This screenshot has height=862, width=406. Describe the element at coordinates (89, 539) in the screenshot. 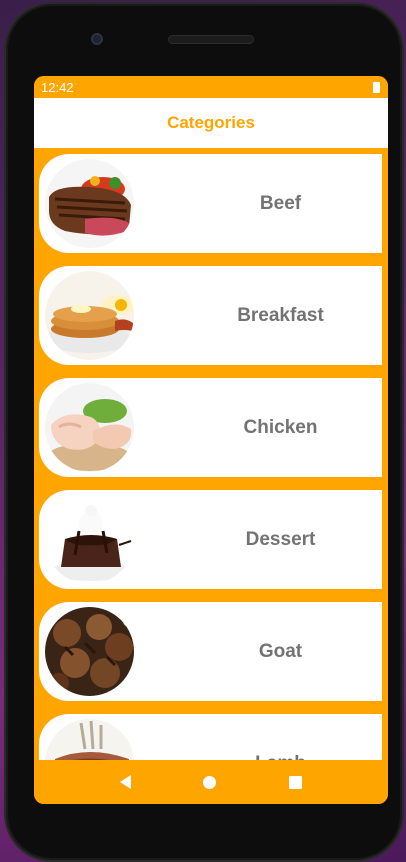

I see `dessert-image` at that location.